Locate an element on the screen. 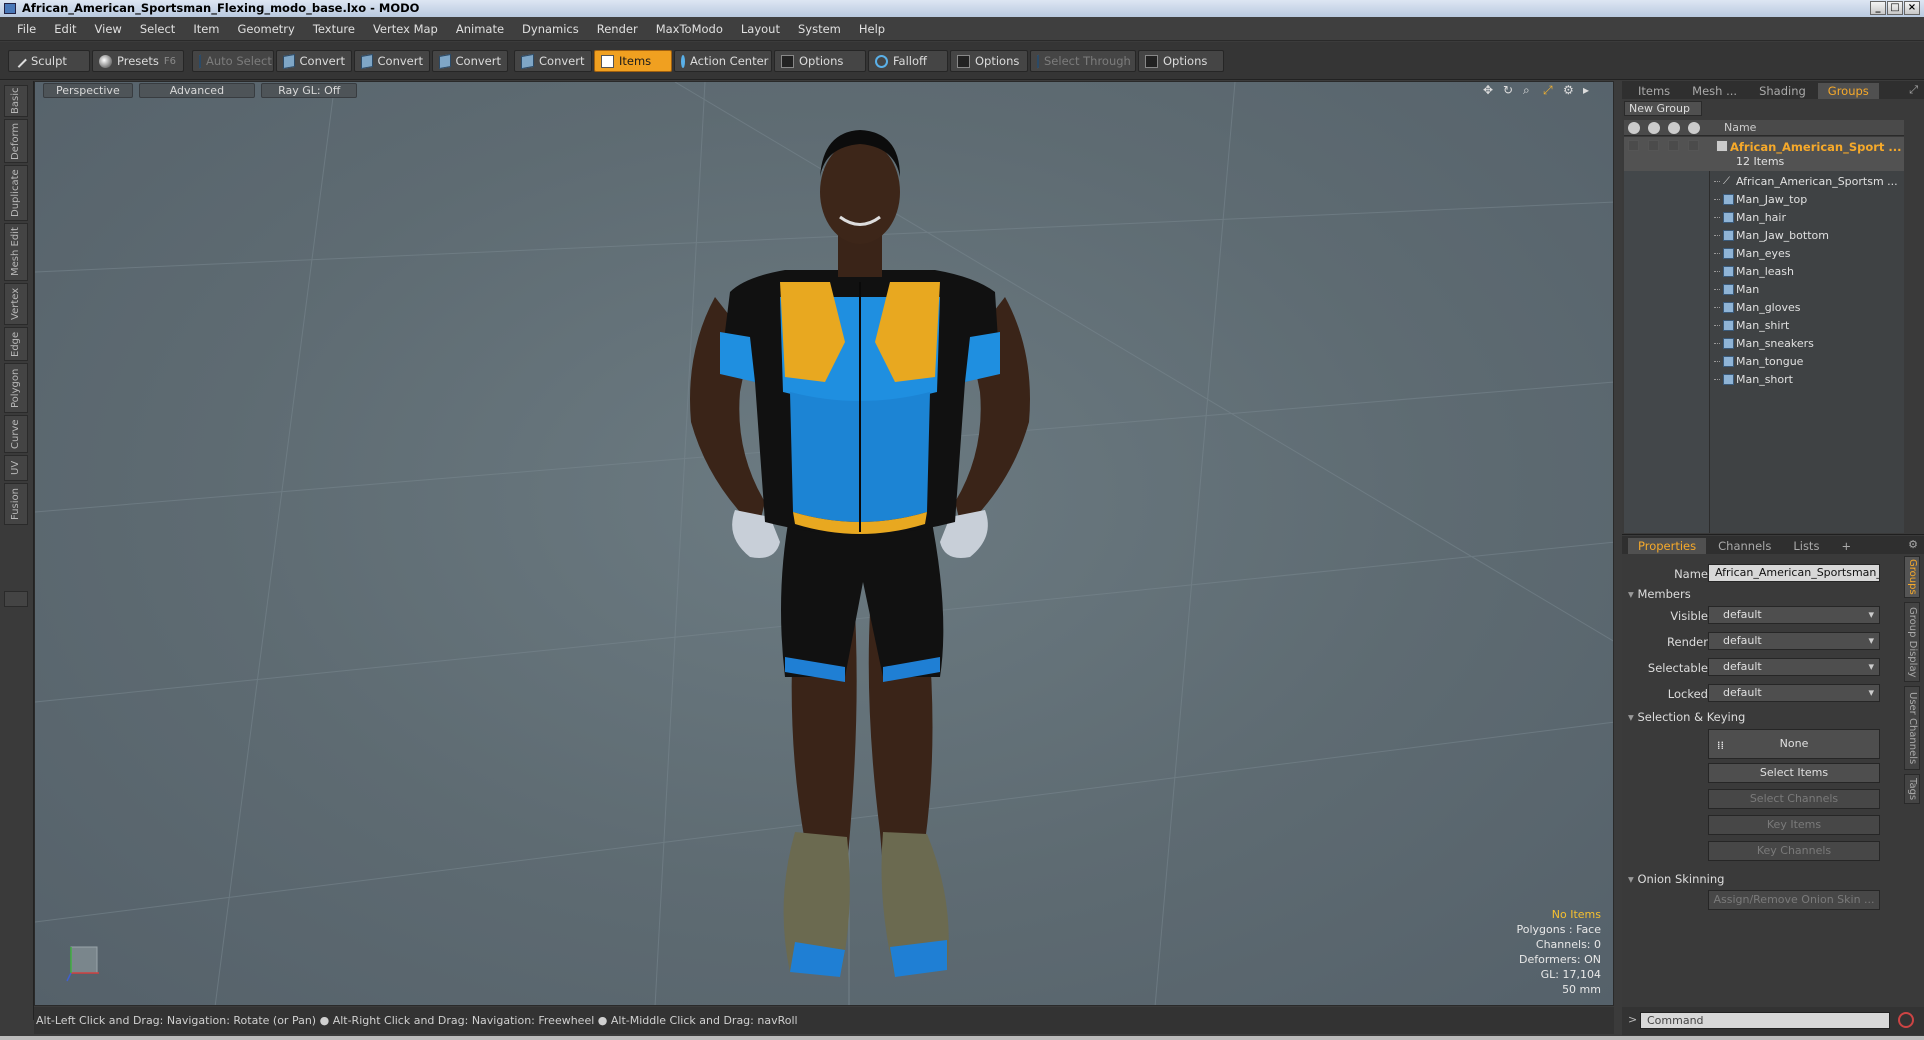 The width and height of the screenshot is (1924, 1040). convert-item-button: Convert is located at coordinates (553, 61).